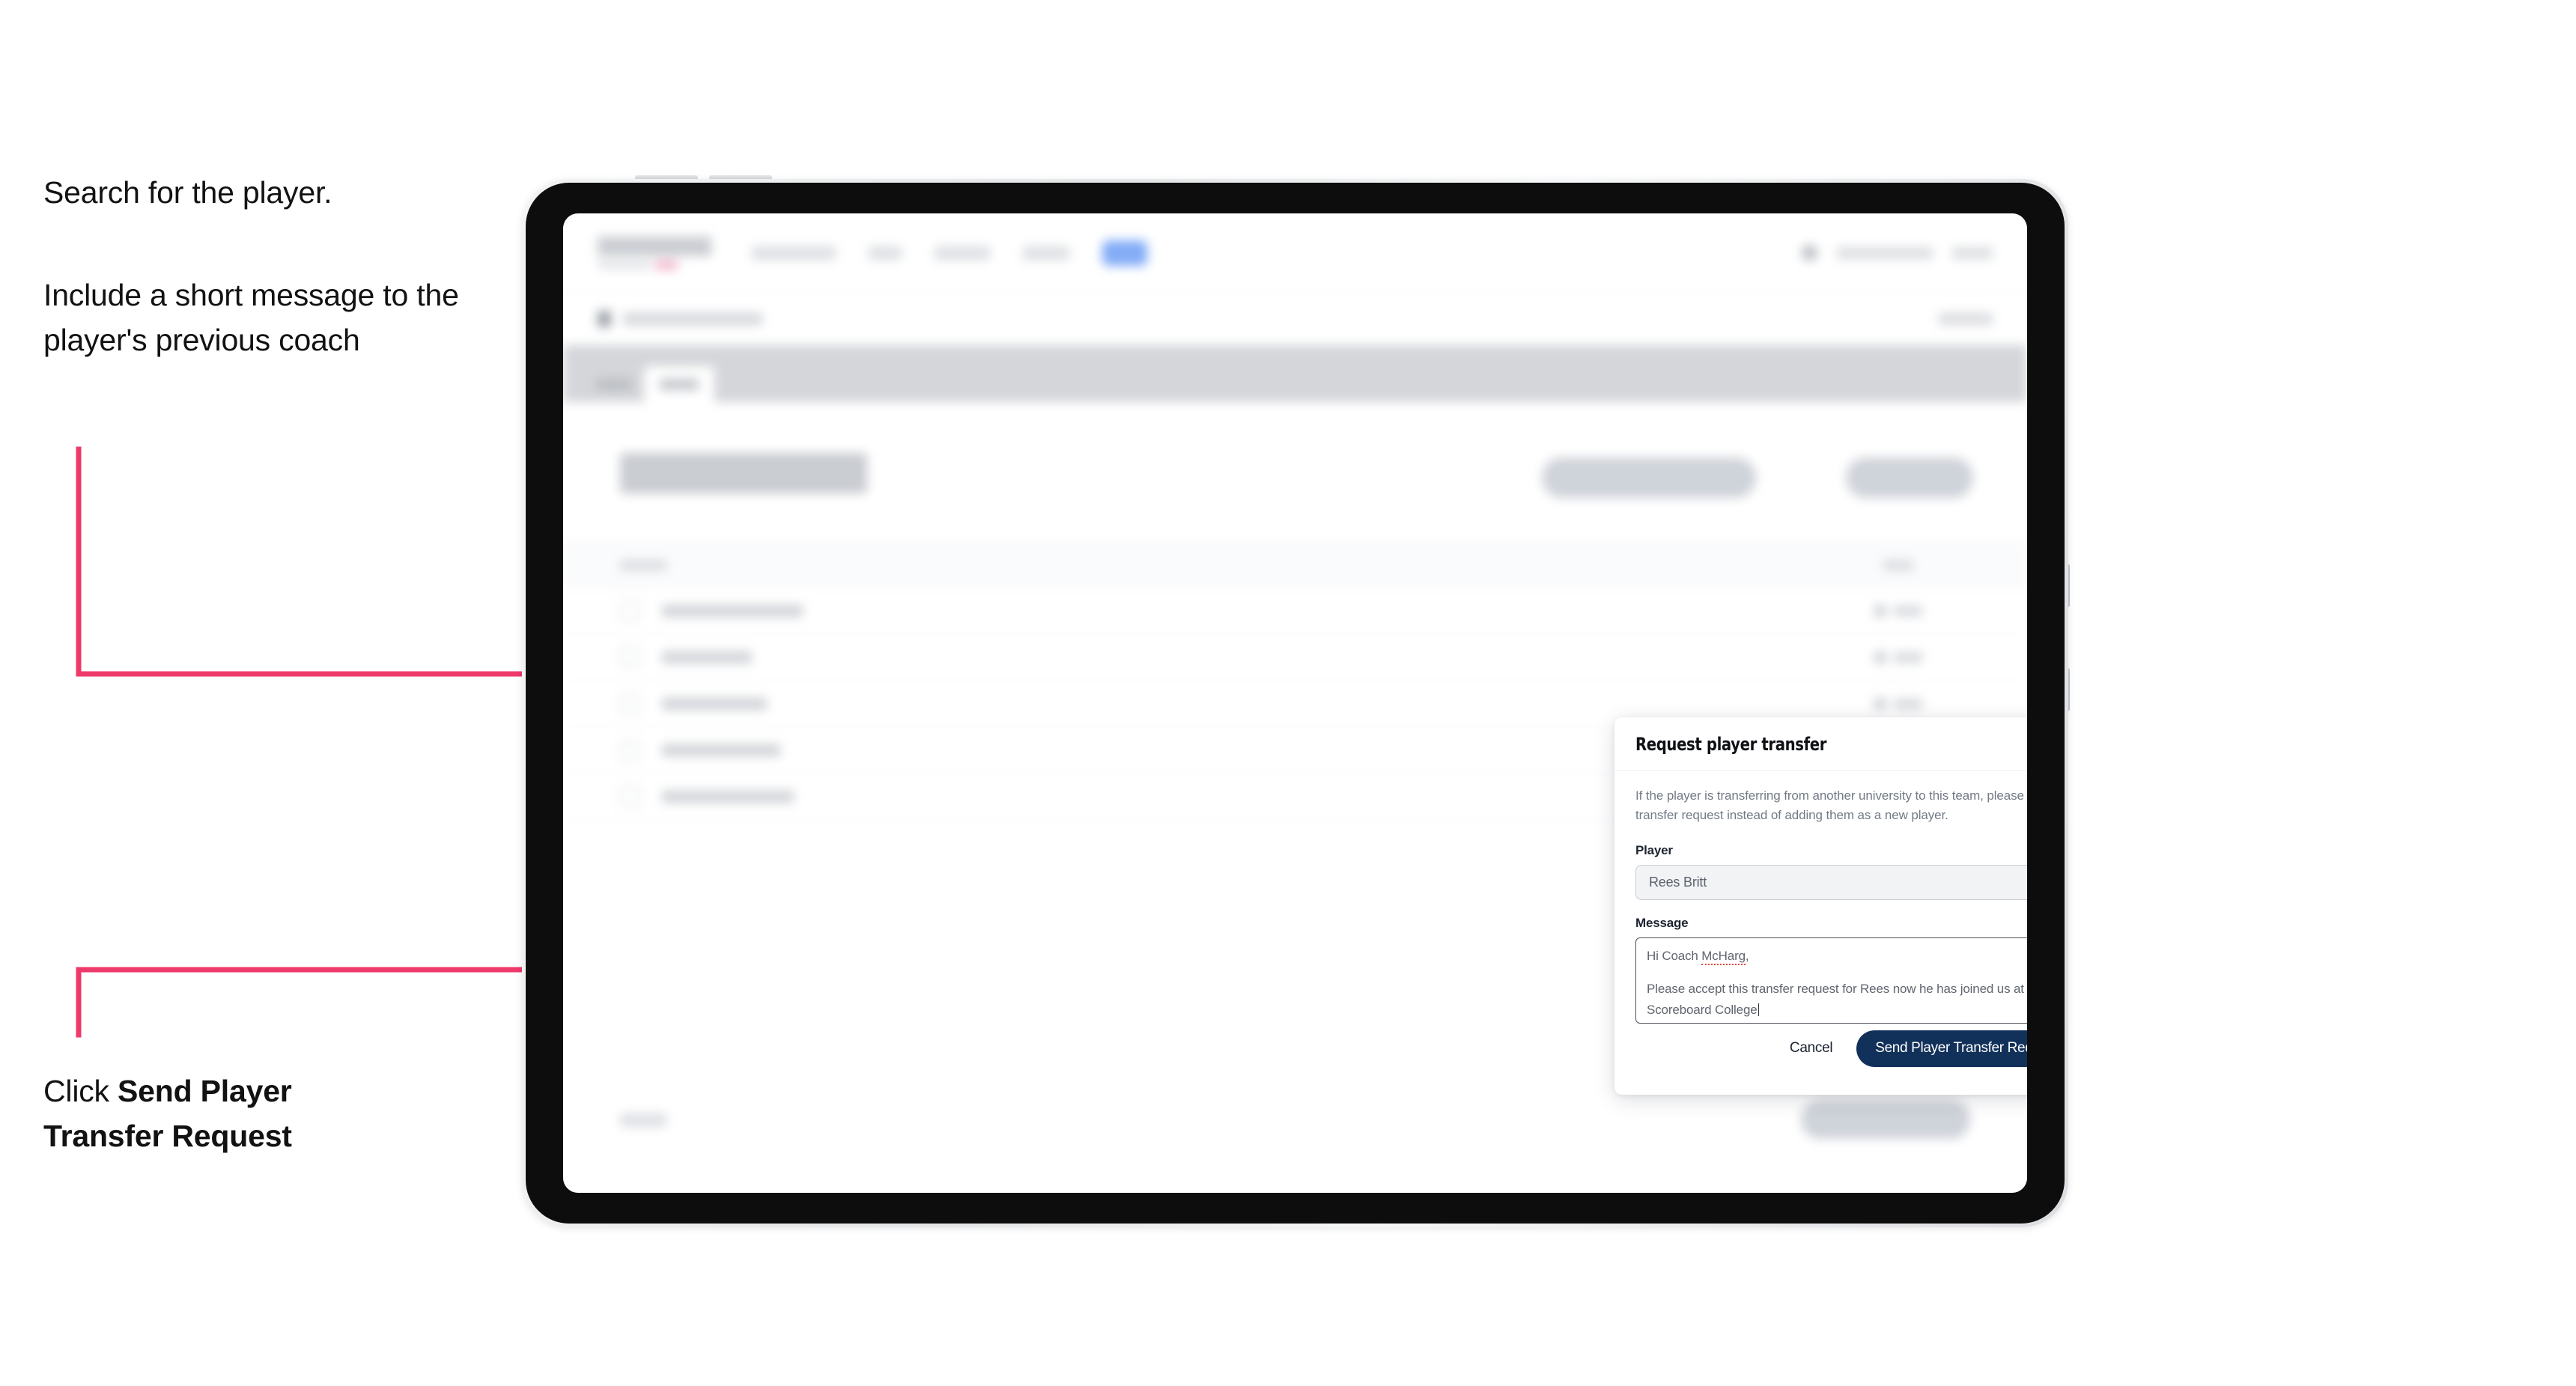  I want to click on misspelled-word: McHarg, so click(1723, 957).